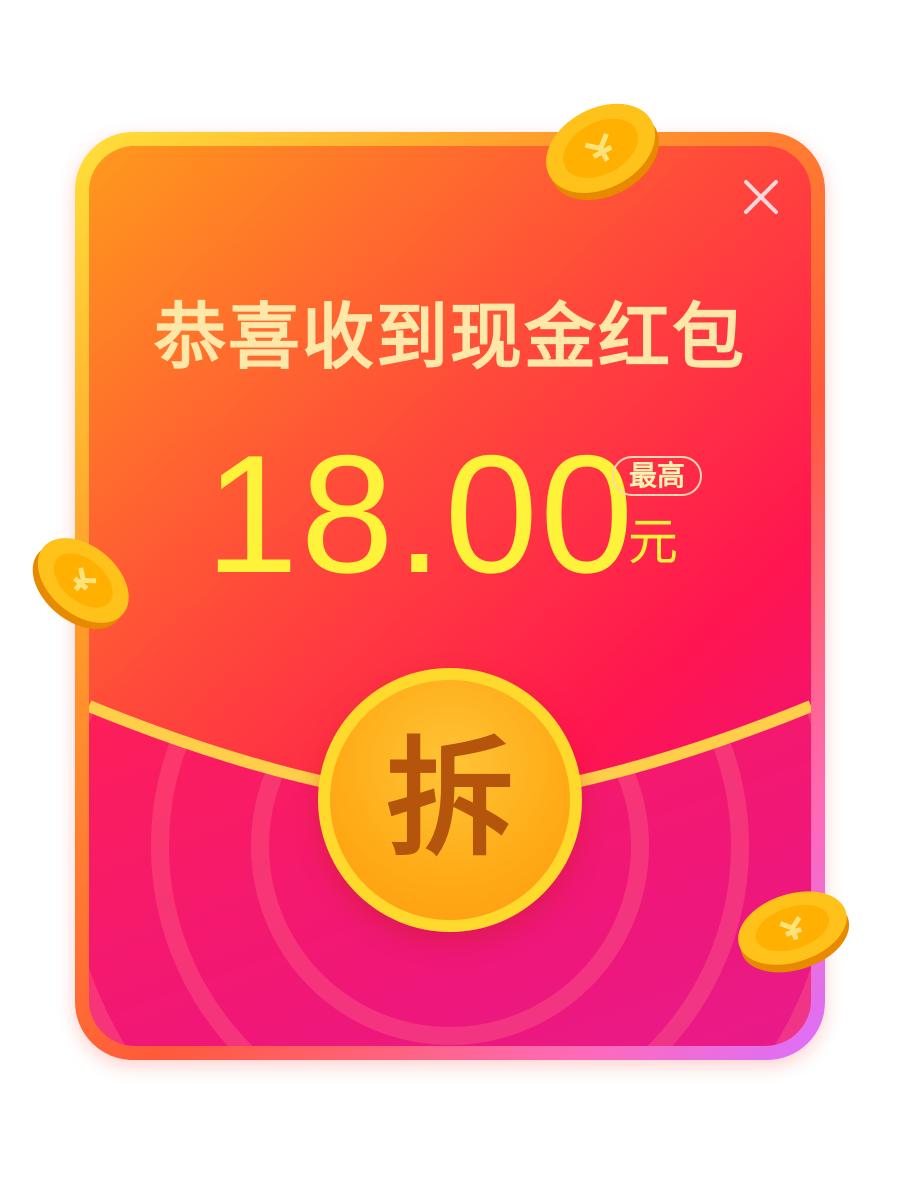 The image size is (900, 1200). Describe the element at coordinates (657, 476) in the screenshot. I see `max-badge: 最高` at that location.